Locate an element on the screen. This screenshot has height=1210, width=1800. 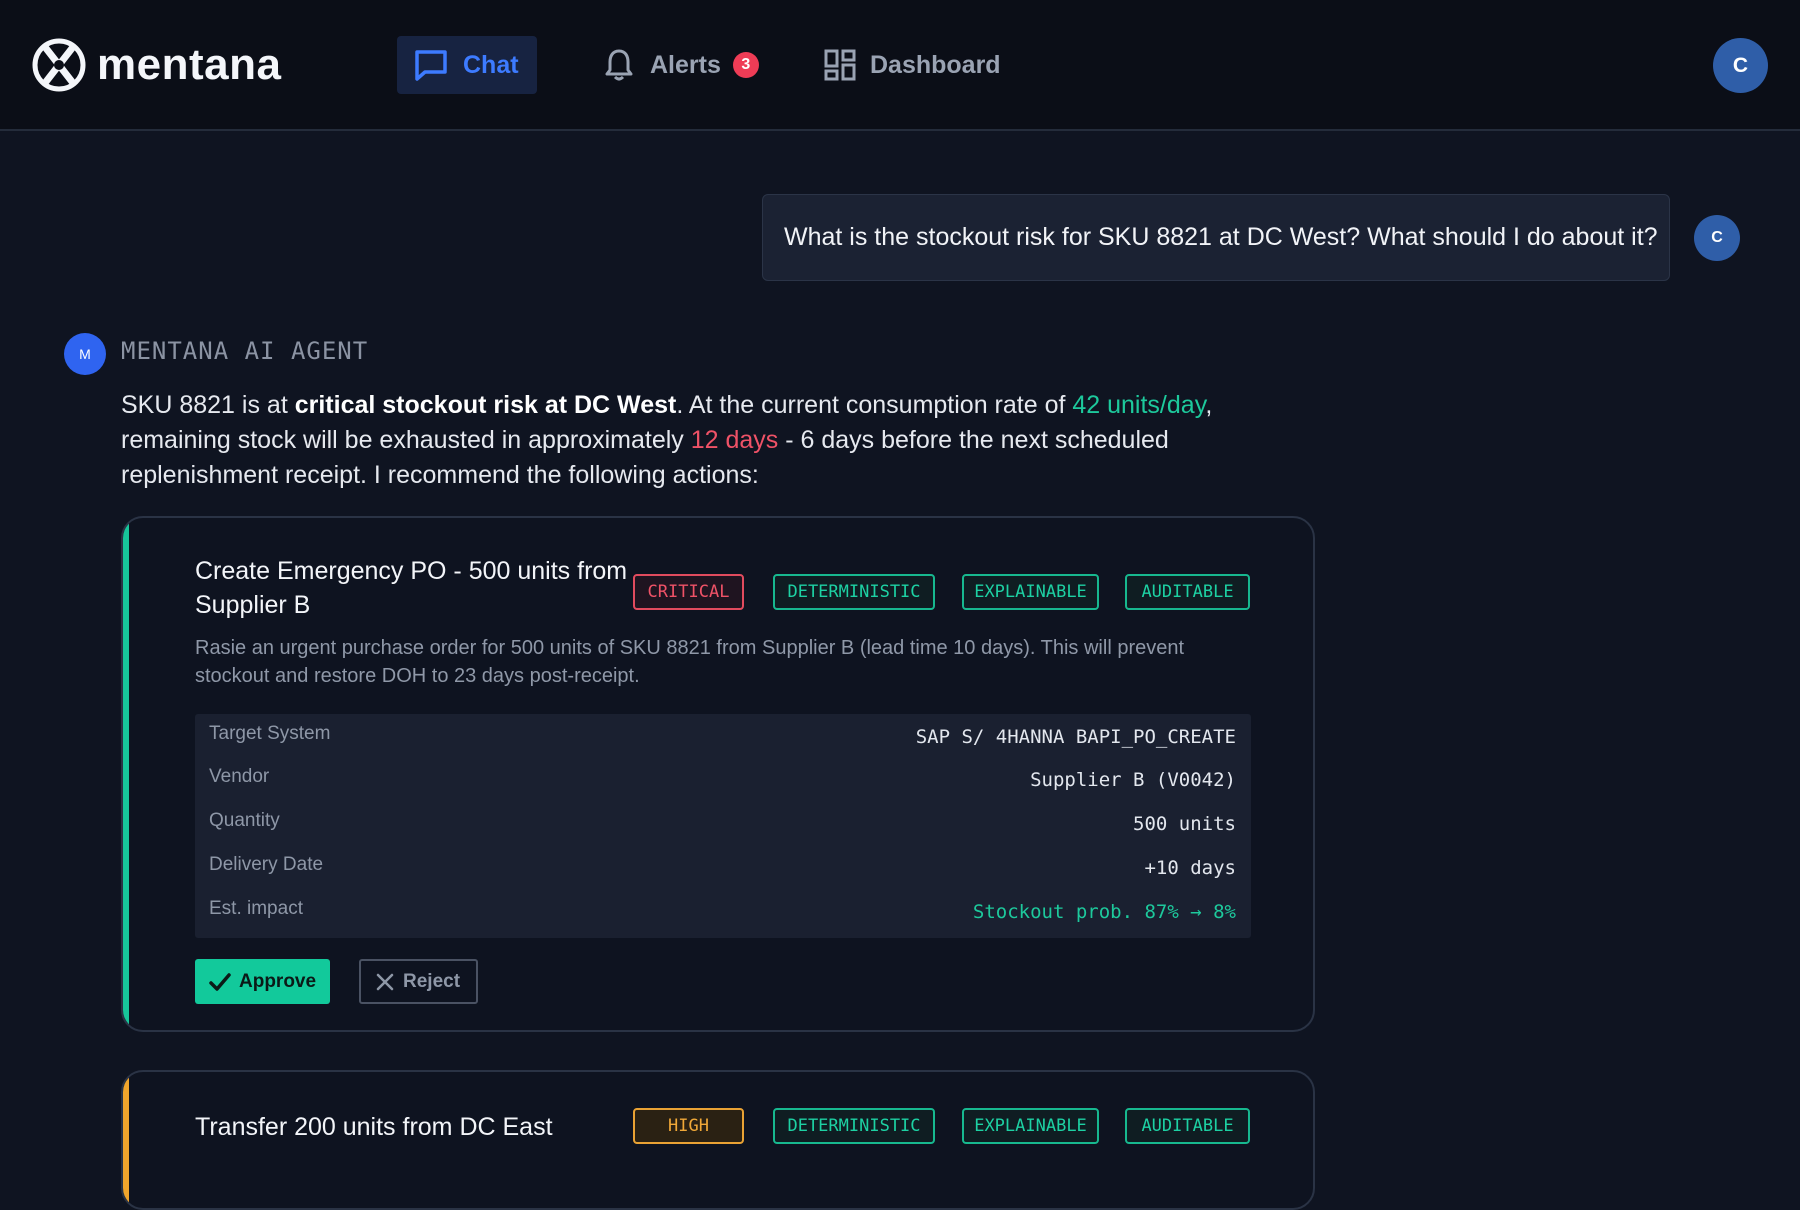
alerts-count-badge: 3 is located at coordinates (745, 65).